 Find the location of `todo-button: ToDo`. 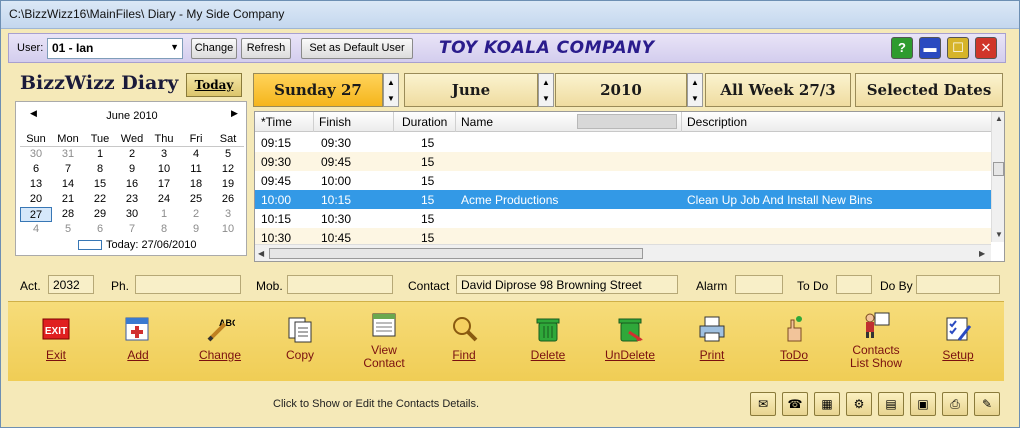

todo-button: ToDo is located at coordinates (794, 338).